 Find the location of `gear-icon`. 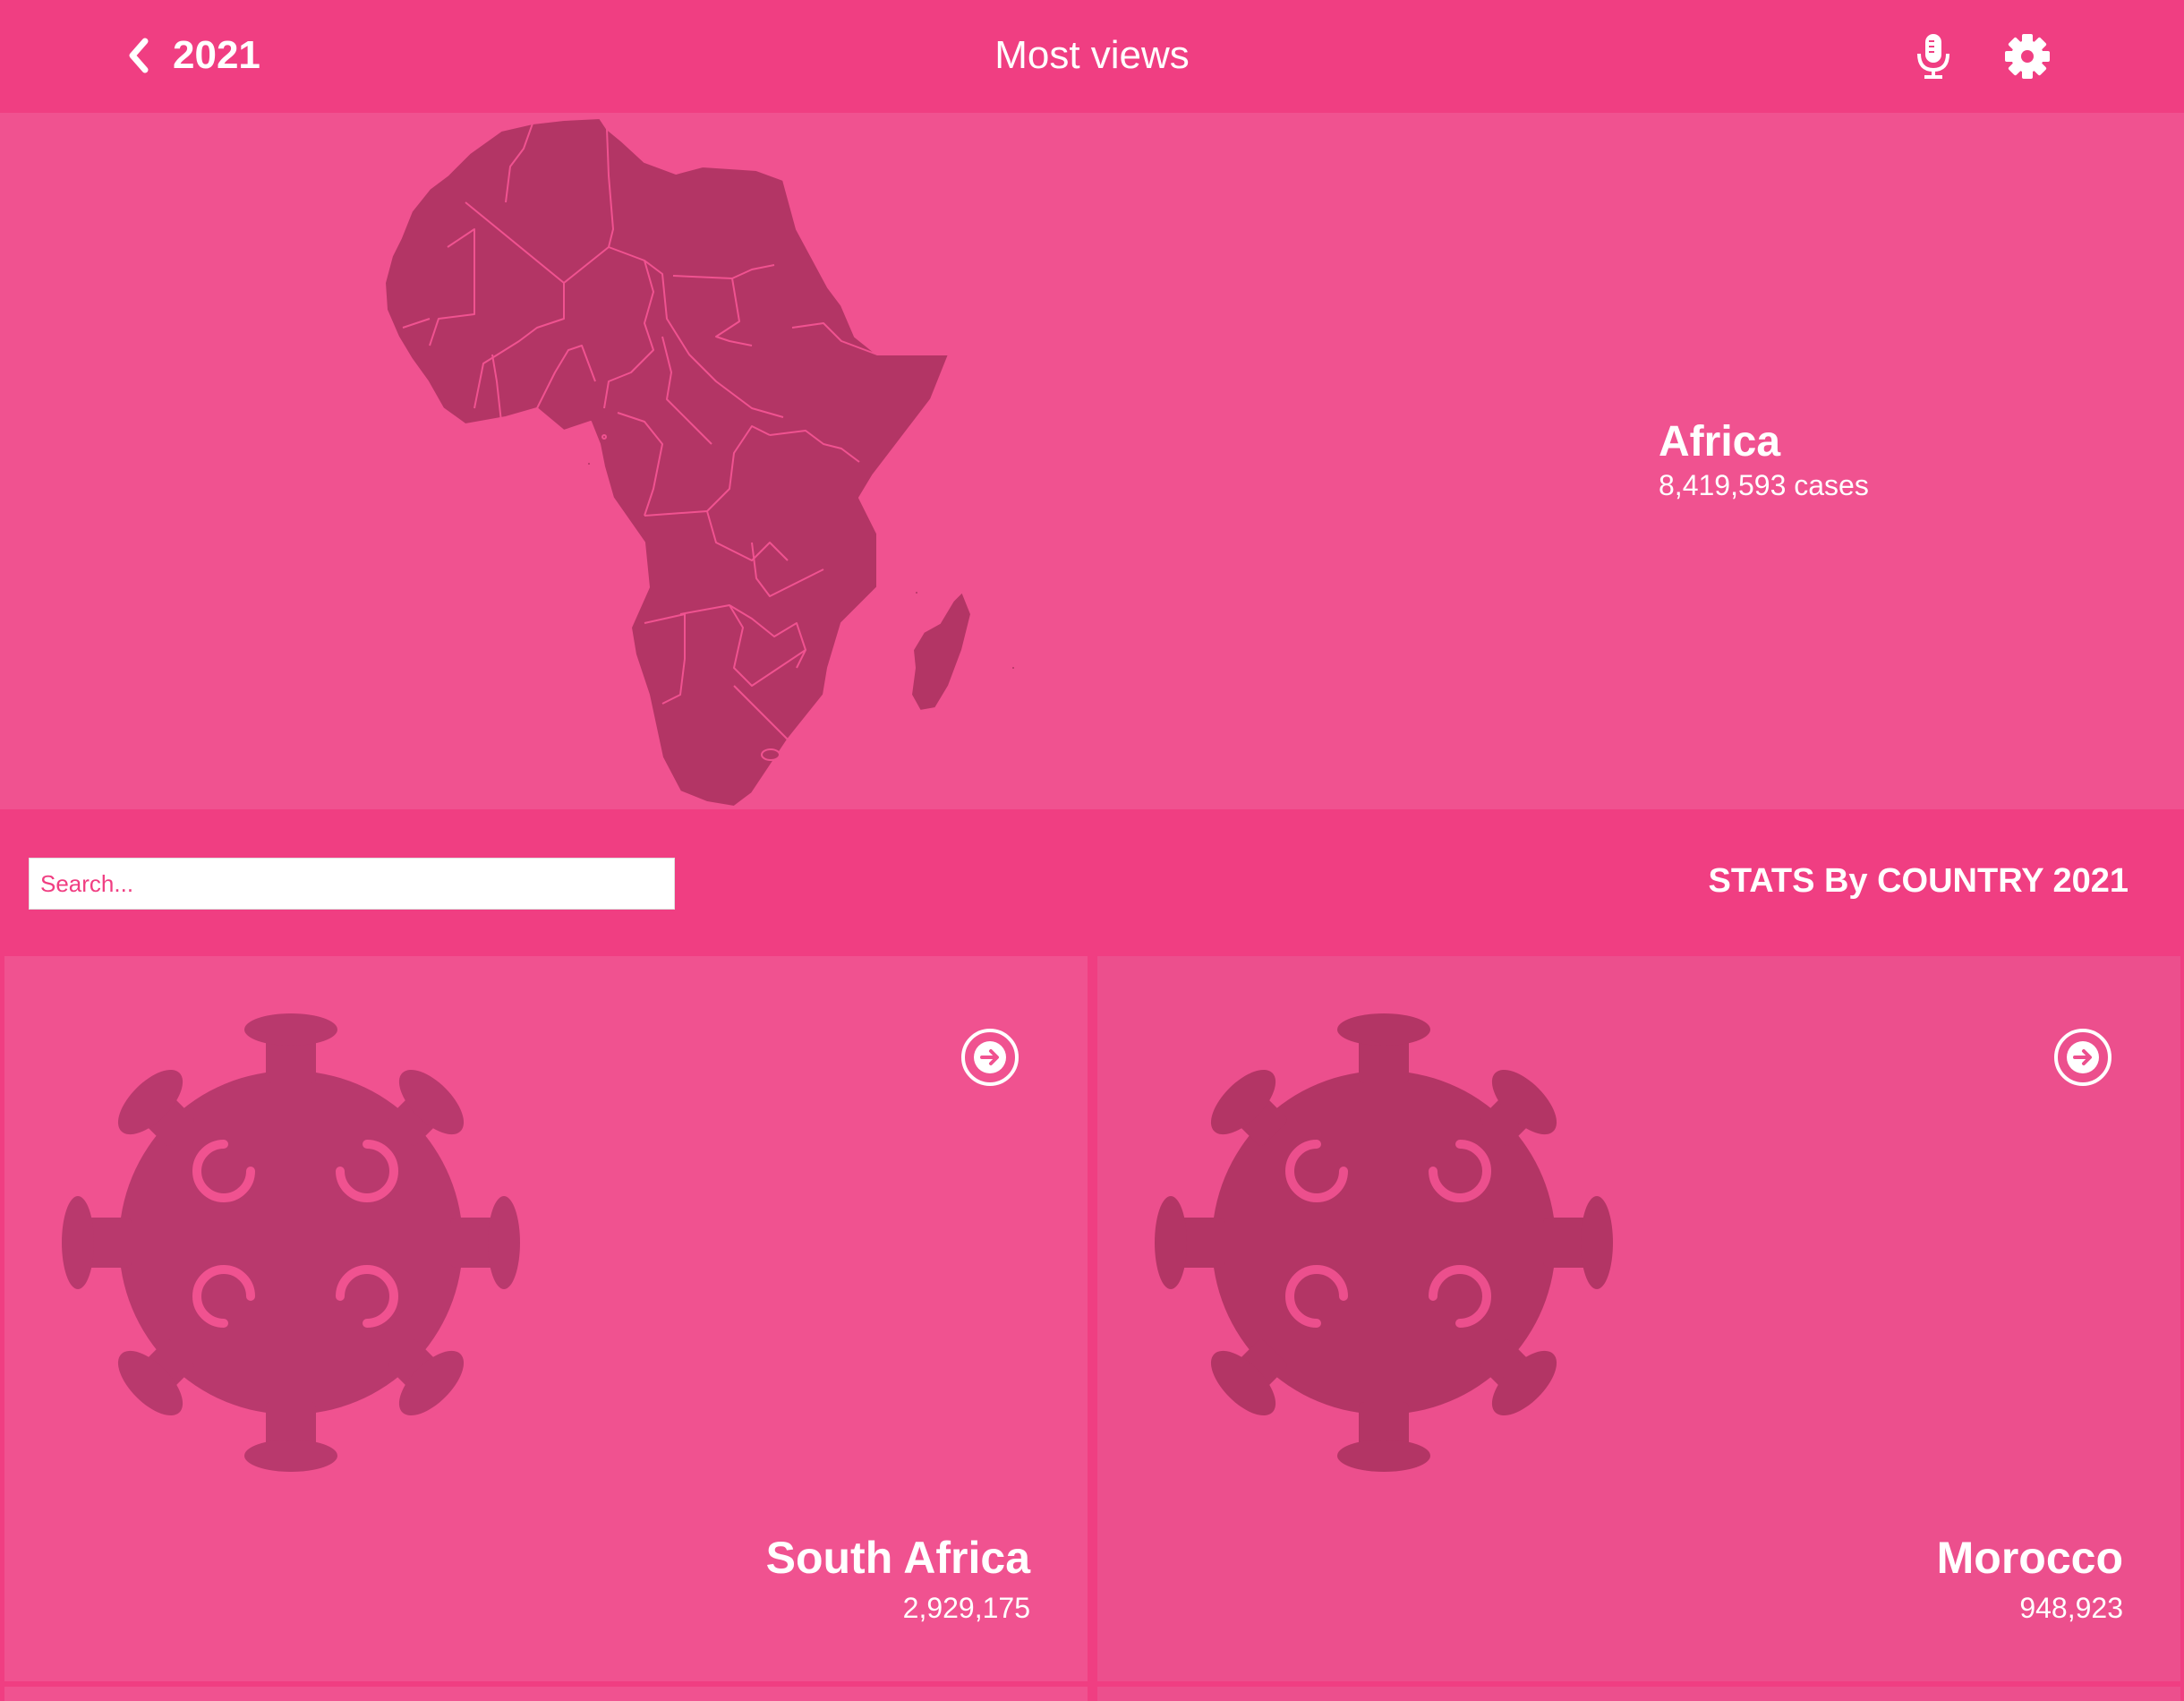

gear-icon is located at coordinates (2027, 57).